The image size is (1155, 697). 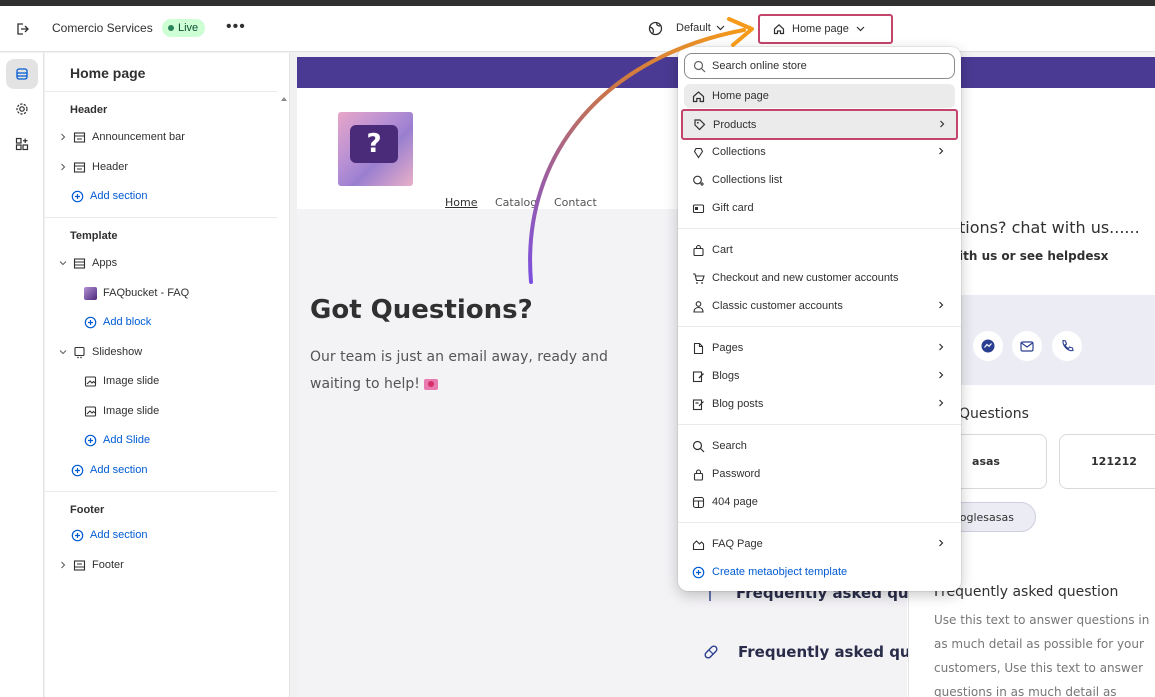 What do you see at coordinates (284, 99) in the screenshot?
I see `scroll-up-arrow-icon` at bounding box center [284, 99].